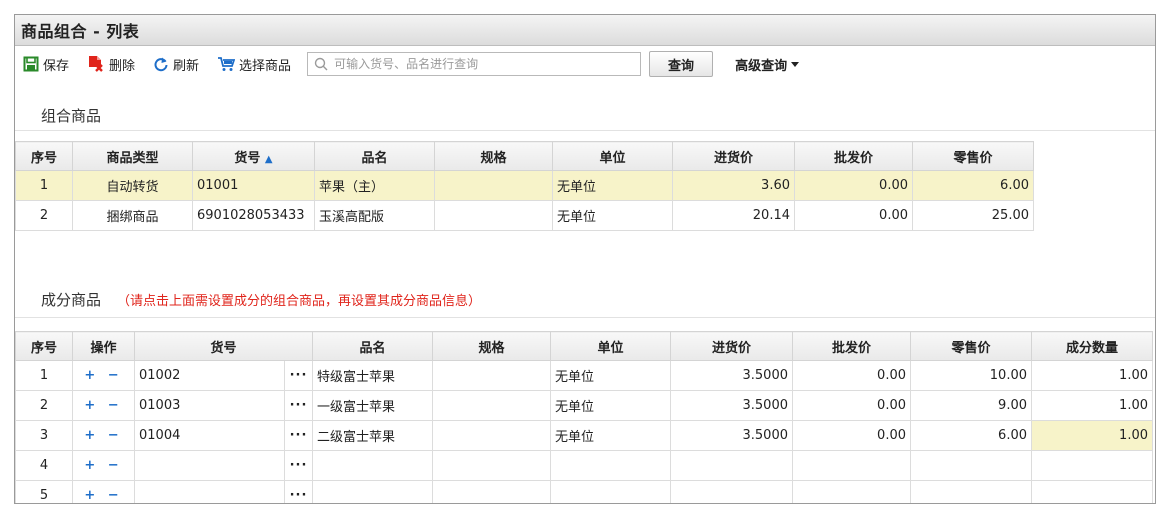 This screenshot has width=1170, height=519. What do you see at coordinates (209, 375) in the screenshot?
I see `cell-code: 01002` at bounding box center [209, 375].